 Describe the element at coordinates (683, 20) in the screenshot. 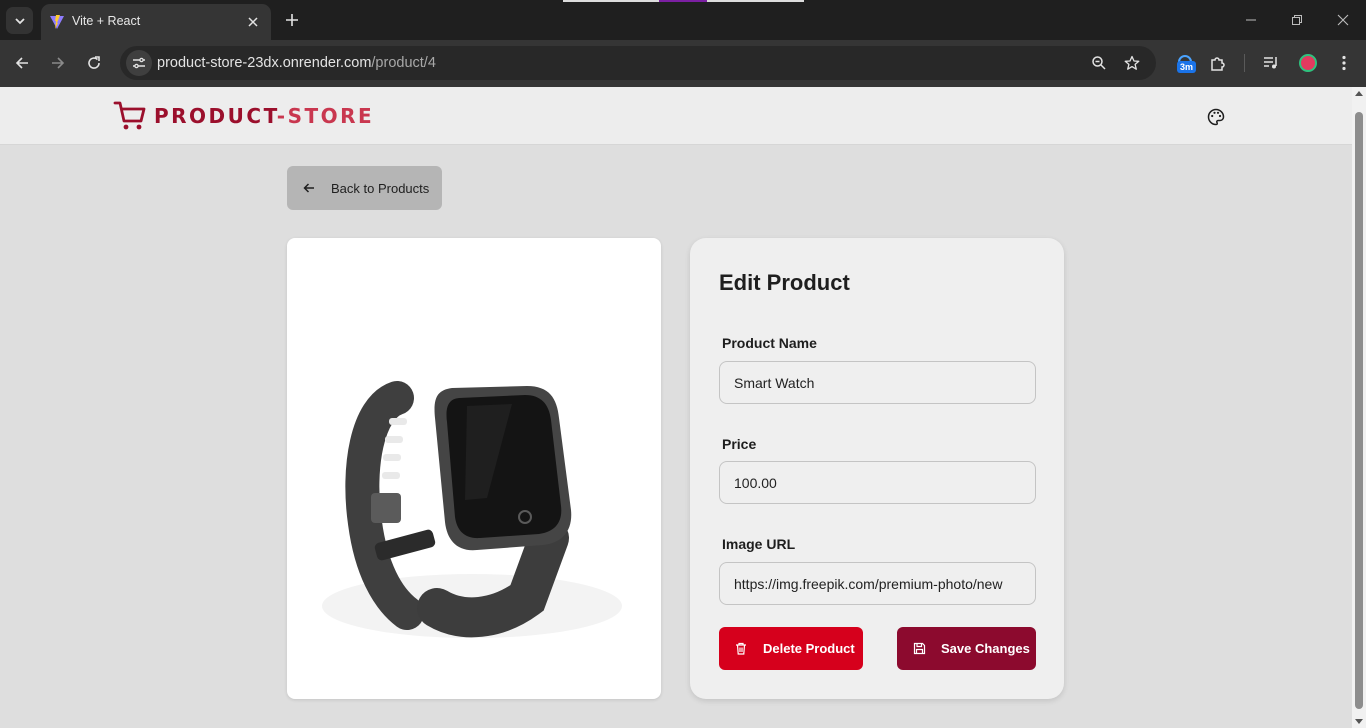

I see `tab-bar: Vite + React` at that location.